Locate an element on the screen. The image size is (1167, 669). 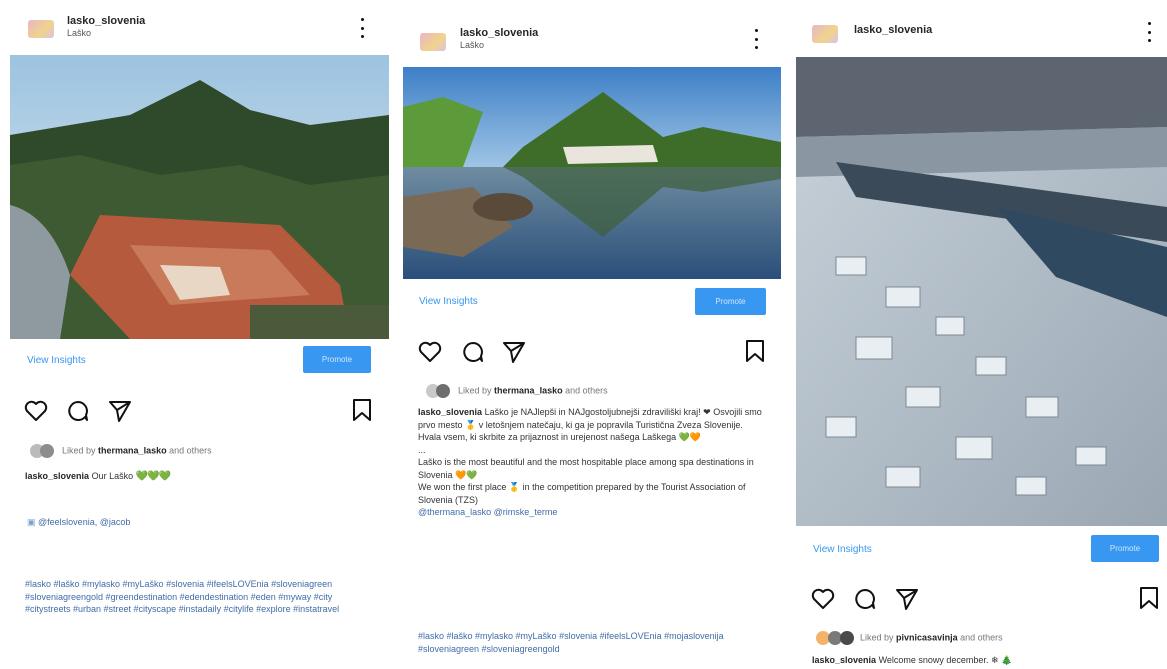
post-caption: lasko_slovenia Our Laško 💚💚💚 is located at coordinates (200, 477).